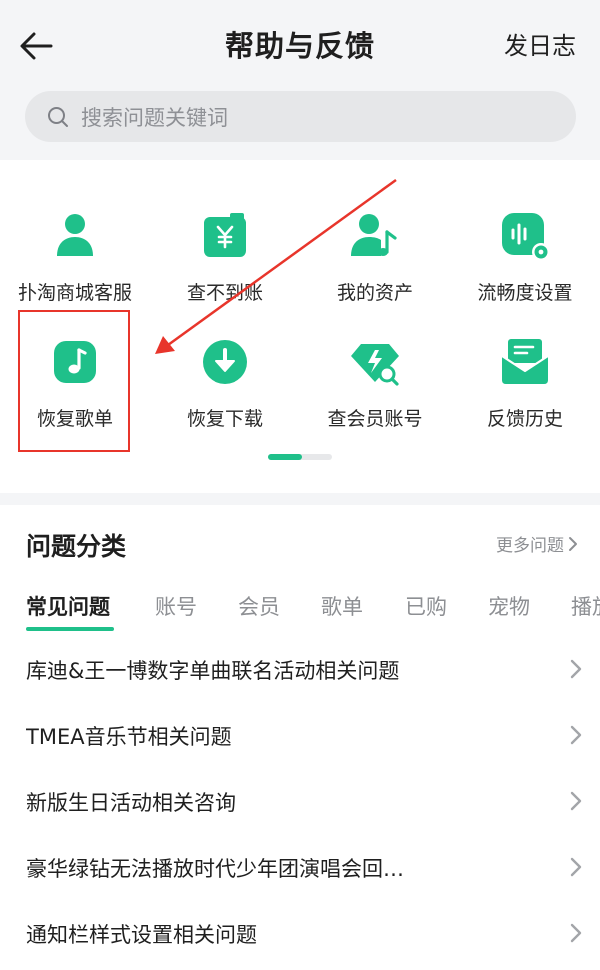  What do you see at coordinates (225, 392) in the screenshot?
I see `shortcut-restore-download: 恢复下载` at bounding box center [225, 392].